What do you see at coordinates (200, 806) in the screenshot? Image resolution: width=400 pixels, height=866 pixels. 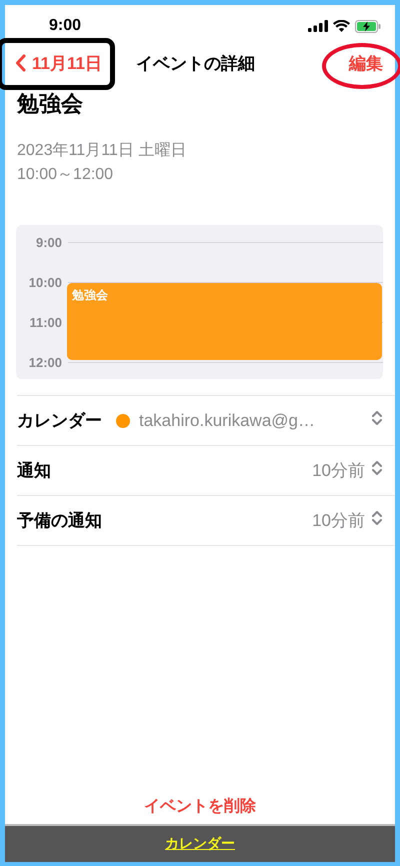 I see `delete-event-button: イベントを削除` at bounding box center [200, 806].